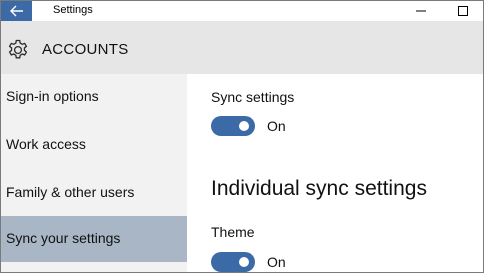 The image size is (484, 273). I want to click on sidebar-item-label: Sync your settings, so click(63, 238).